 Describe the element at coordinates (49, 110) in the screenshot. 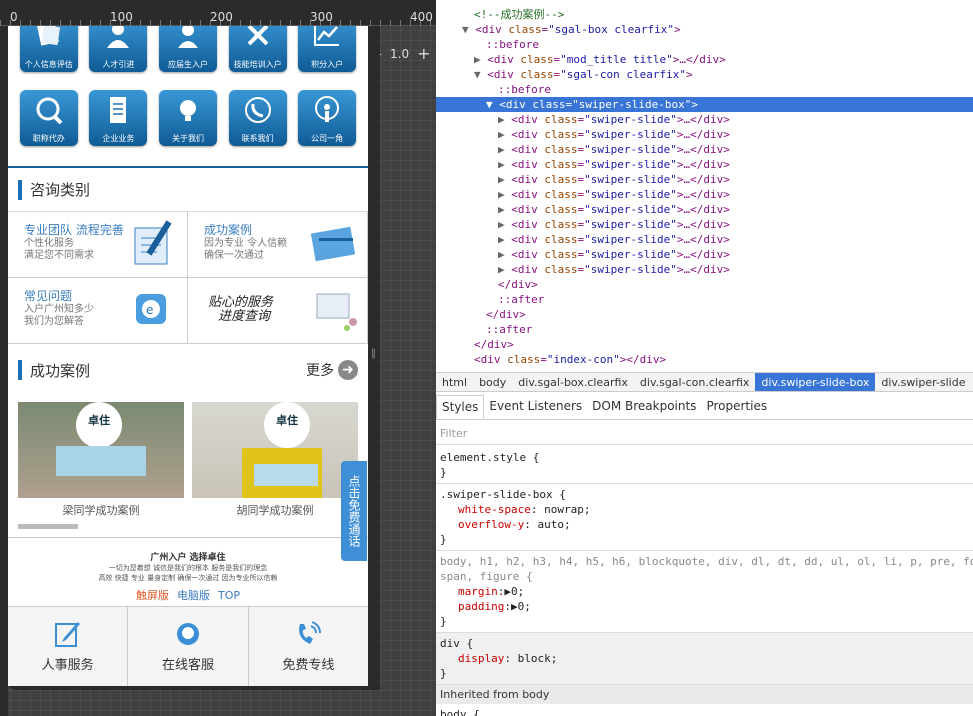

I see `search-icon` at that location.